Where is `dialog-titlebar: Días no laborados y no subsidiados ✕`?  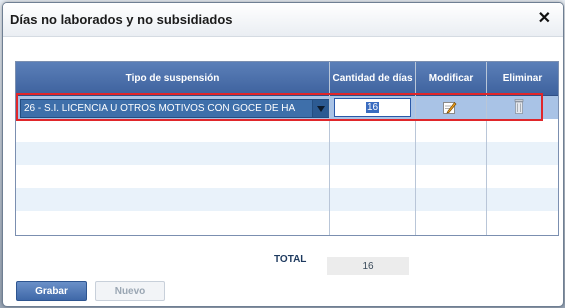
dialog-titlebar: Días no laborados y no subsidiados ✕ is located at coordinates (283, 20).